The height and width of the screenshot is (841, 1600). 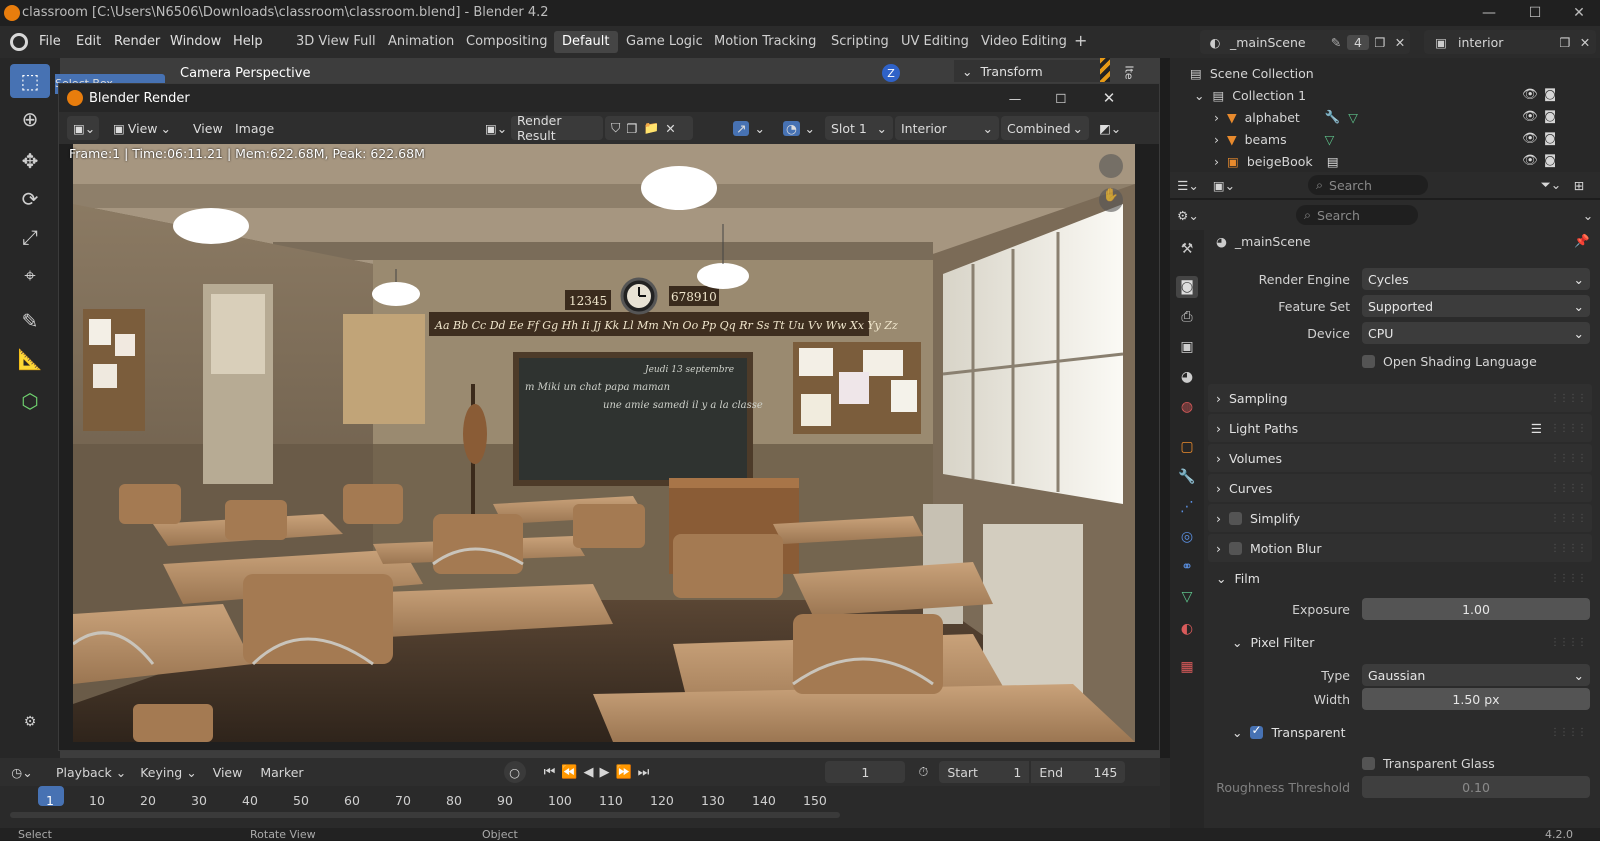 What do you see at coordinates (1028, 71) in the screenshot?
I see `transform-panel-header: ⌄ Transform` at bounding box center [1028, 71].